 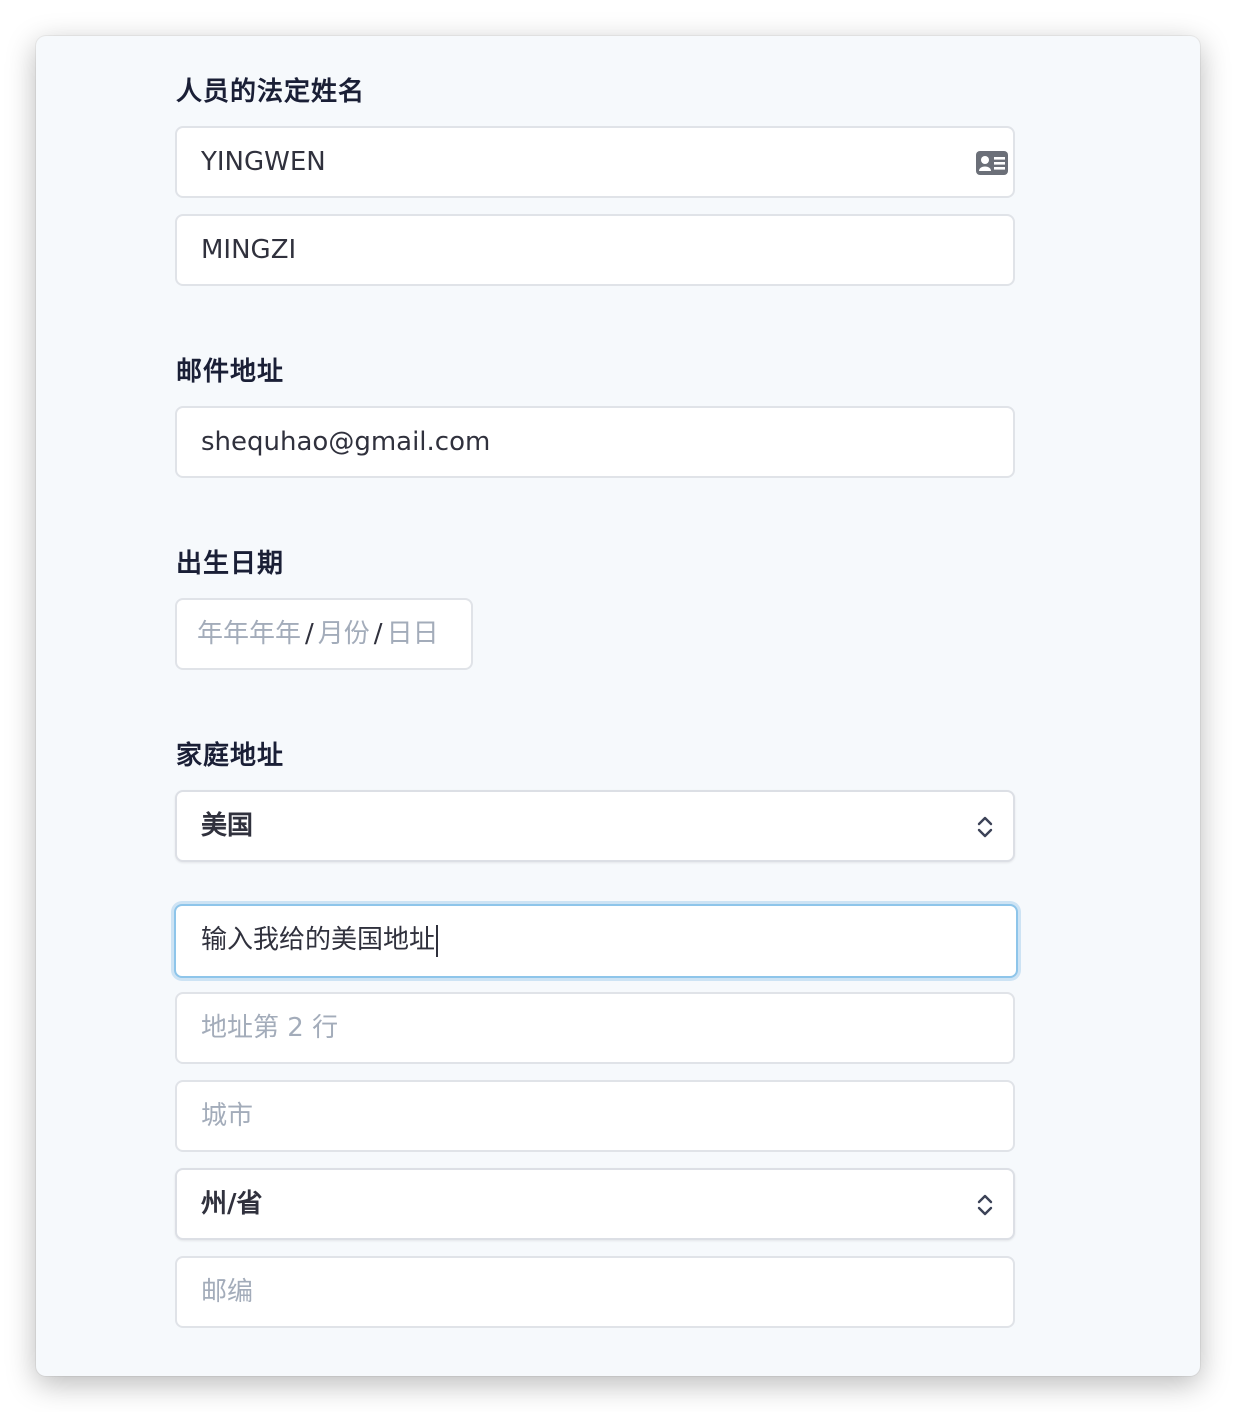 I want to click on last-name-value: MINGZI, so click(x=249, y=250).